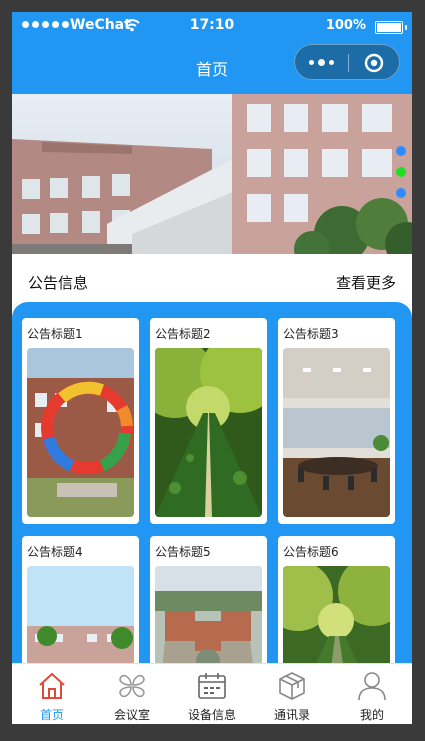 This screenshot has height=741, width=425. I want to click on notice-card-title: 公告标题6, so click(311, 552).